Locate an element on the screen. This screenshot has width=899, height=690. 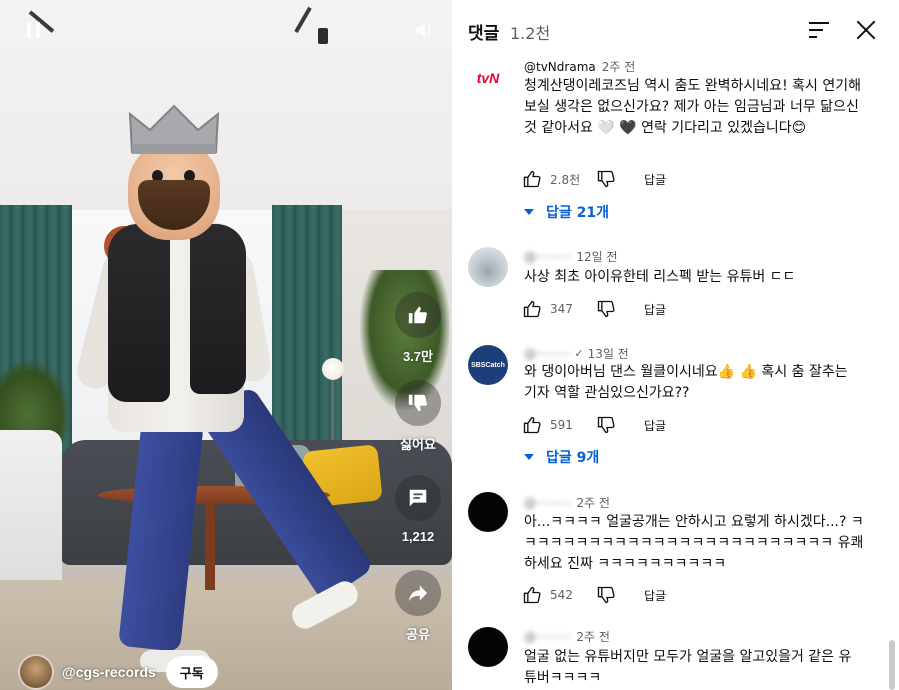
like-action: 3.7만 is located at coordinates (418, 328).